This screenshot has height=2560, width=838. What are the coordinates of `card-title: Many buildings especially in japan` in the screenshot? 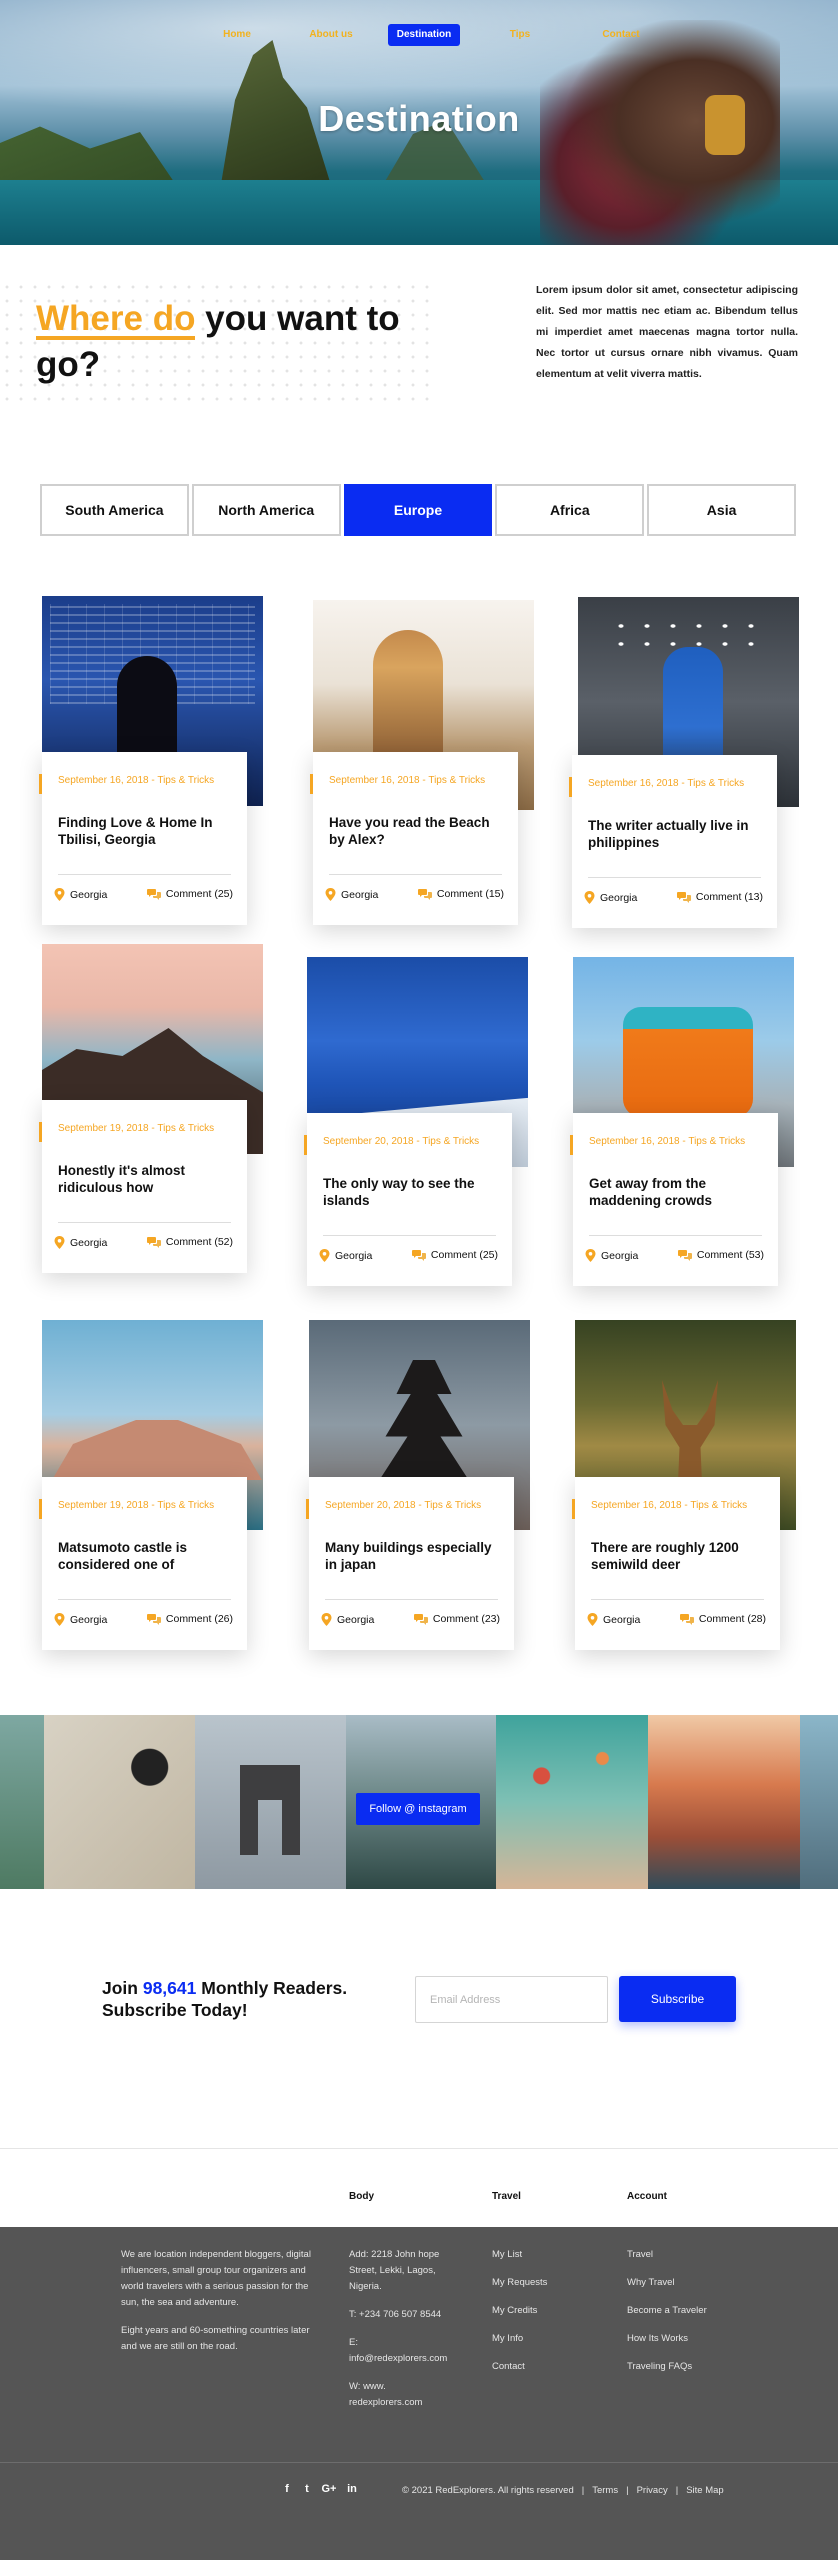 It's located at (412, 1556).